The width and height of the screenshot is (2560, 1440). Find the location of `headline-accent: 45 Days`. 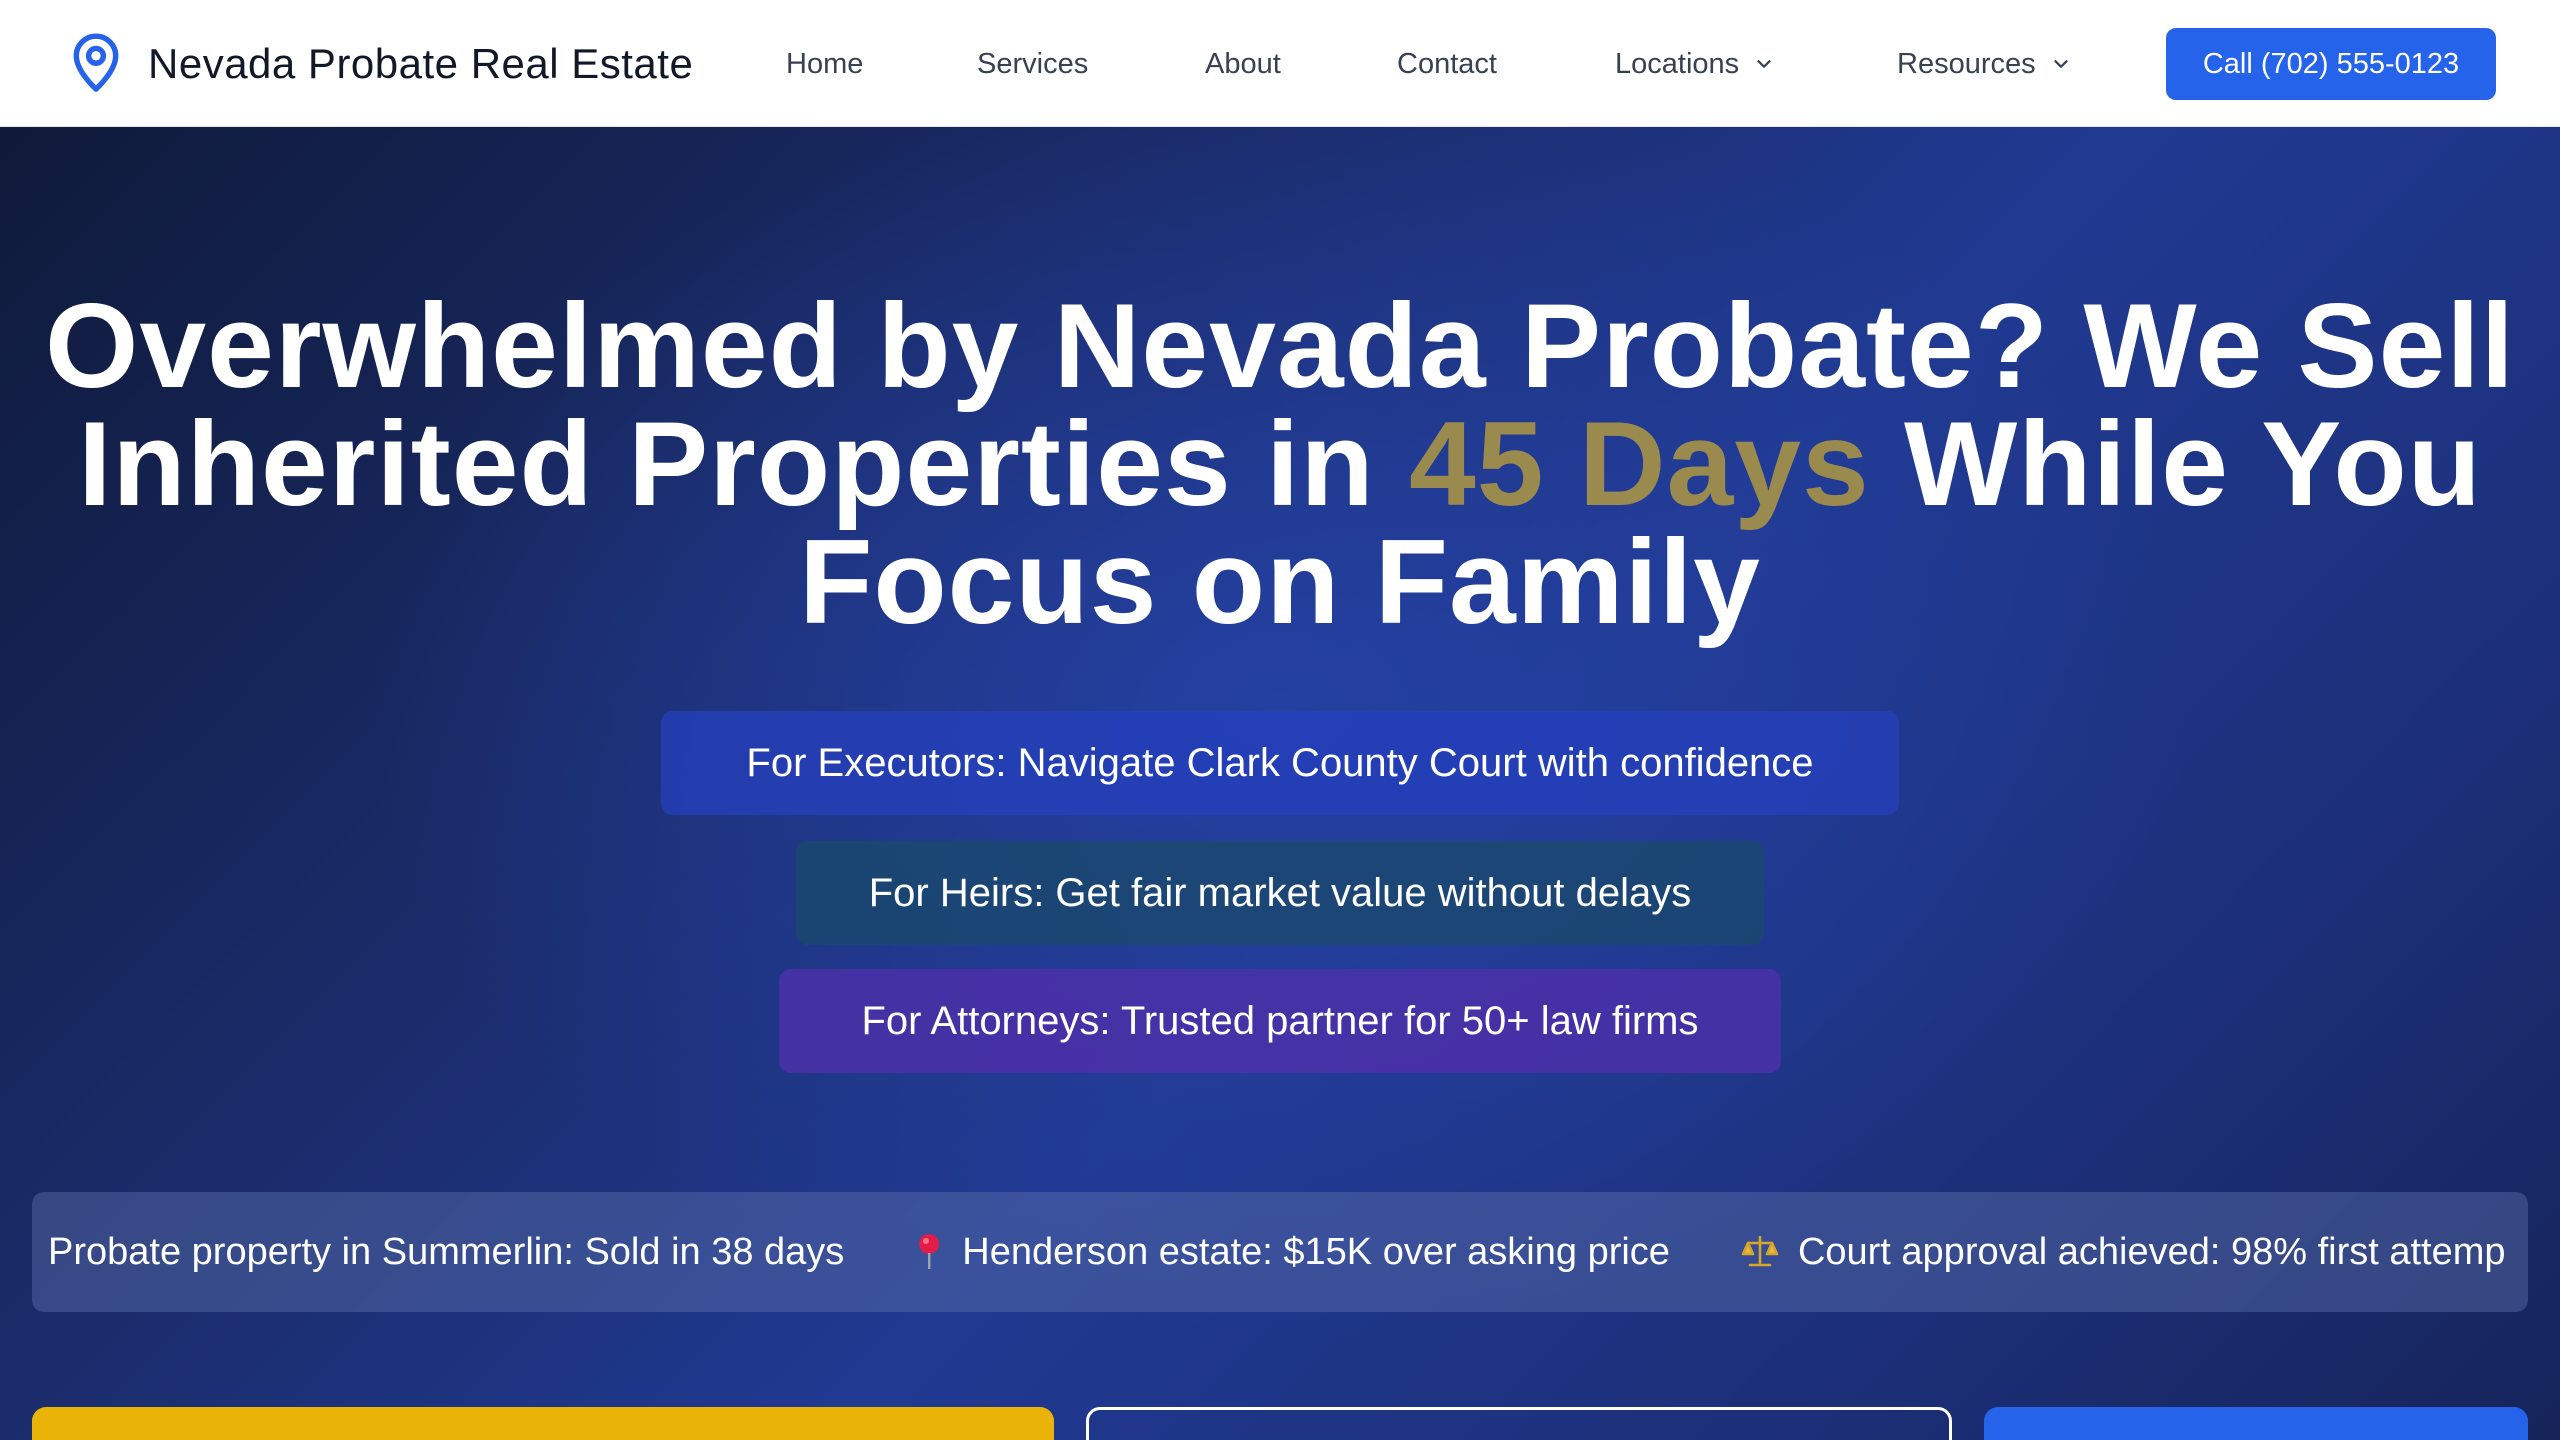

headline-accent: 45 Days is located at coordinates (1639, 464).